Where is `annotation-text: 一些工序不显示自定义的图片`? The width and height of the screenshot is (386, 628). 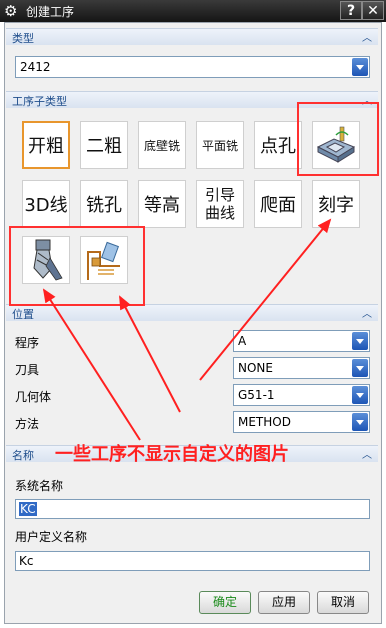
annotation-text: 一些工序不显示自定义的图片 is located at coordinates (172, 454).